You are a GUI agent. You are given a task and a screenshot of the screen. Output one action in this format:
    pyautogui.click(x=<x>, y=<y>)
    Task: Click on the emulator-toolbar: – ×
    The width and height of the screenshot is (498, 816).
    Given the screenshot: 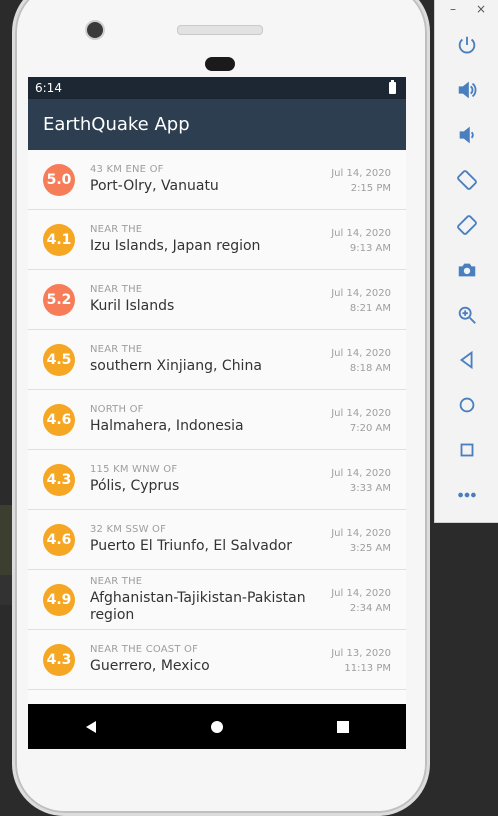 What is the action you would take?
    pyautogui.click(x=466, y=261)
    